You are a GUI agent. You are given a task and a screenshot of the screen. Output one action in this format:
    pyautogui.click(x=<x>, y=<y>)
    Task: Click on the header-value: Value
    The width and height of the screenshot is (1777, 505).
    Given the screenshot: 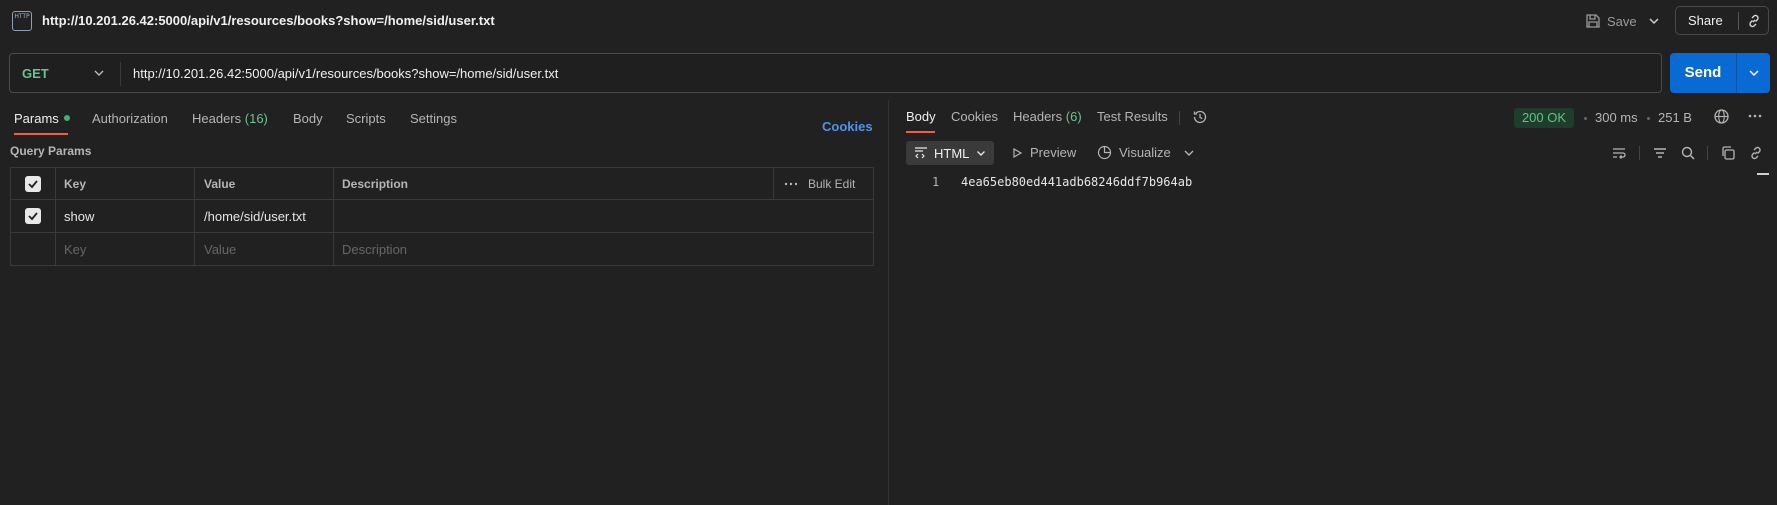 What is the action you would take?
    pyautogui.click(x=264, y=183)
    